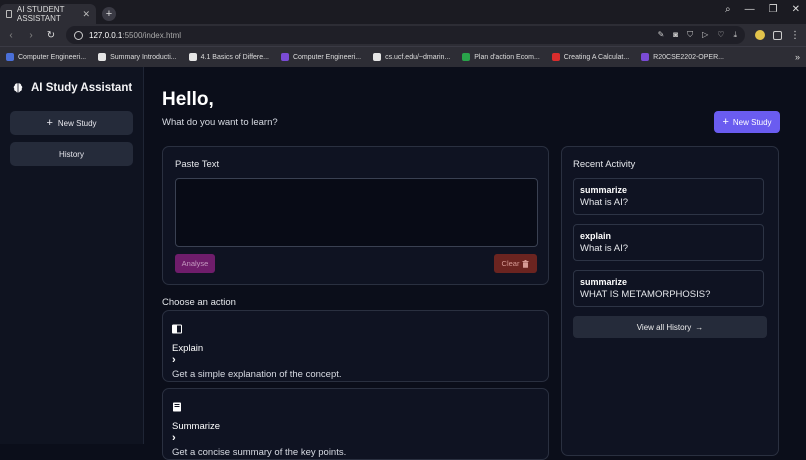 The height and width of the screenshot is (460, 806). What do you see at coordinates (257, 374) in the screenshot?
I see `action-description: Get a simple explanation of the concept.` at bounding box center [257, 374].